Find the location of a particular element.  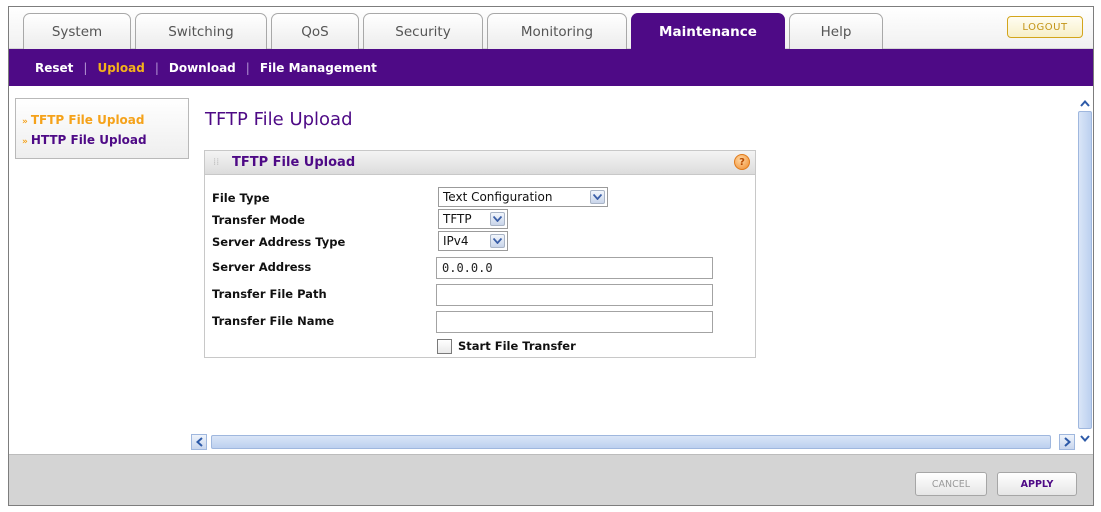

transfer-mode-value: TFTP is located at coordinates (457, 219).